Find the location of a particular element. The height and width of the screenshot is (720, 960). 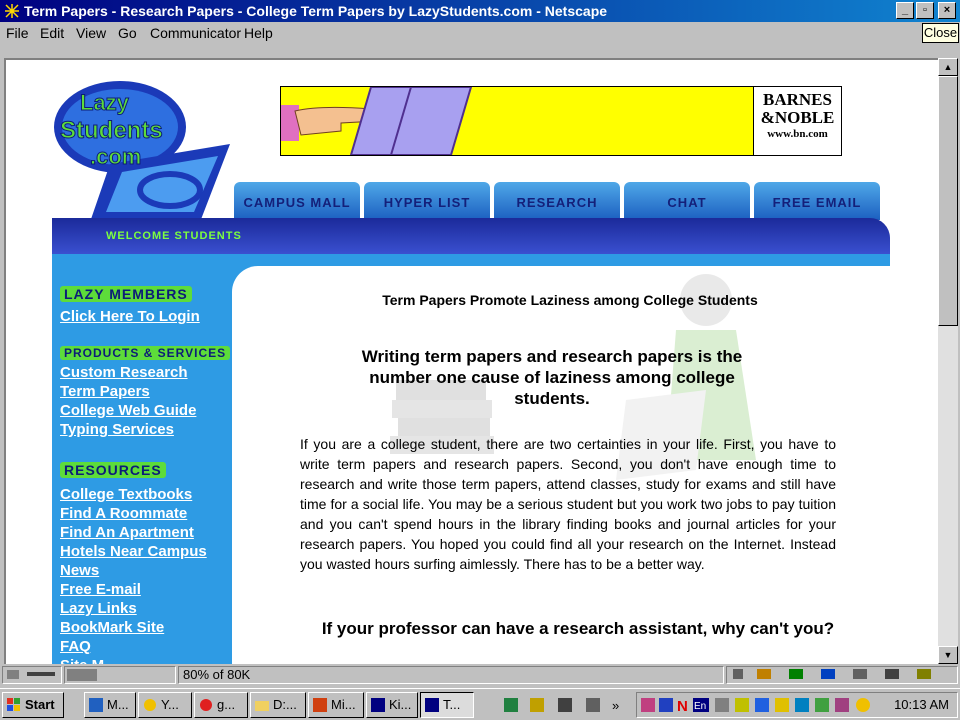

link-find-roommate: Find A Roommate is located at coordinates (123, 513).